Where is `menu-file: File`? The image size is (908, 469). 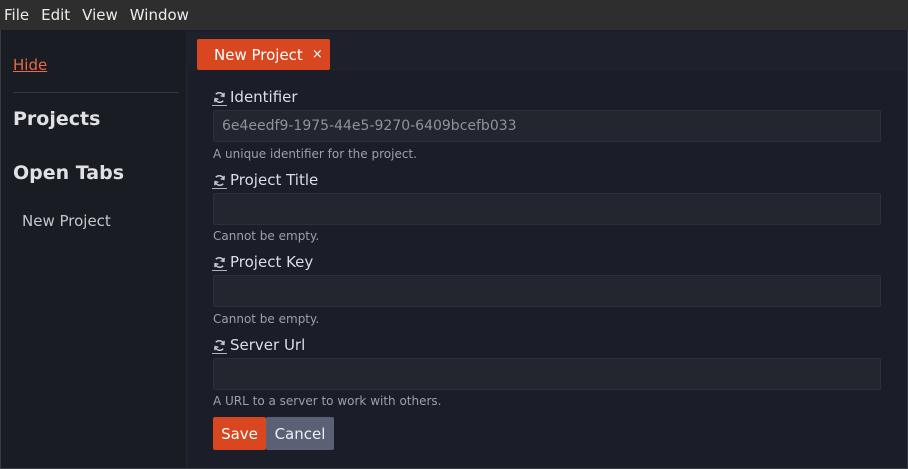 menu-file: File is located at coordinates (16, 15).